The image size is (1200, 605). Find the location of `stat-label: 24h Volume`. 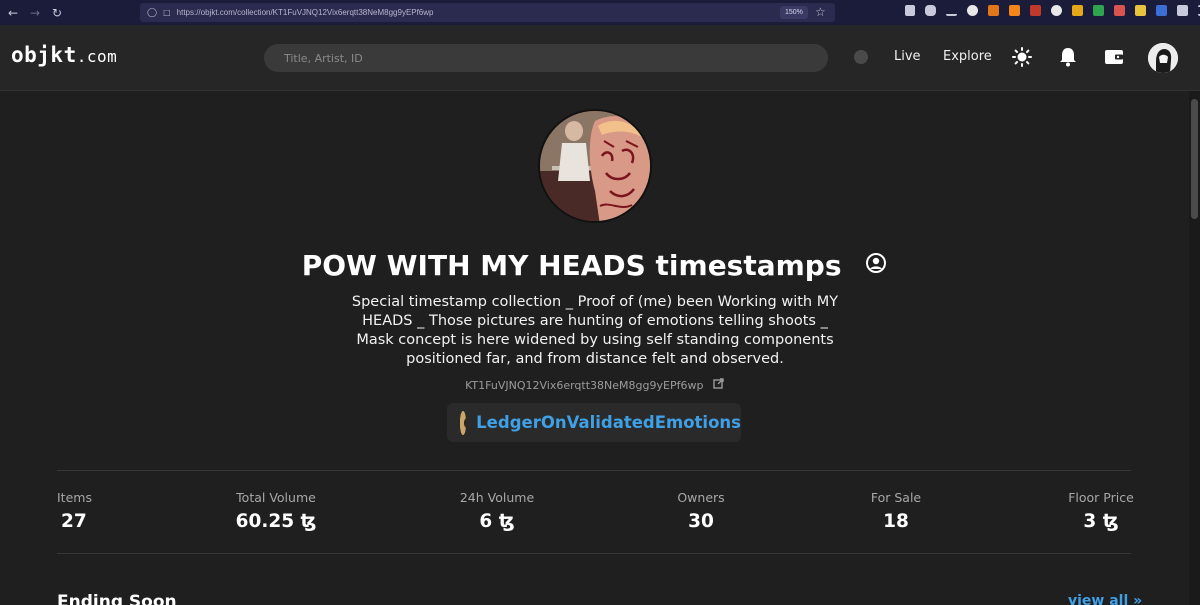

stat-label: 24h Volume is located at coordinates (497, 497).